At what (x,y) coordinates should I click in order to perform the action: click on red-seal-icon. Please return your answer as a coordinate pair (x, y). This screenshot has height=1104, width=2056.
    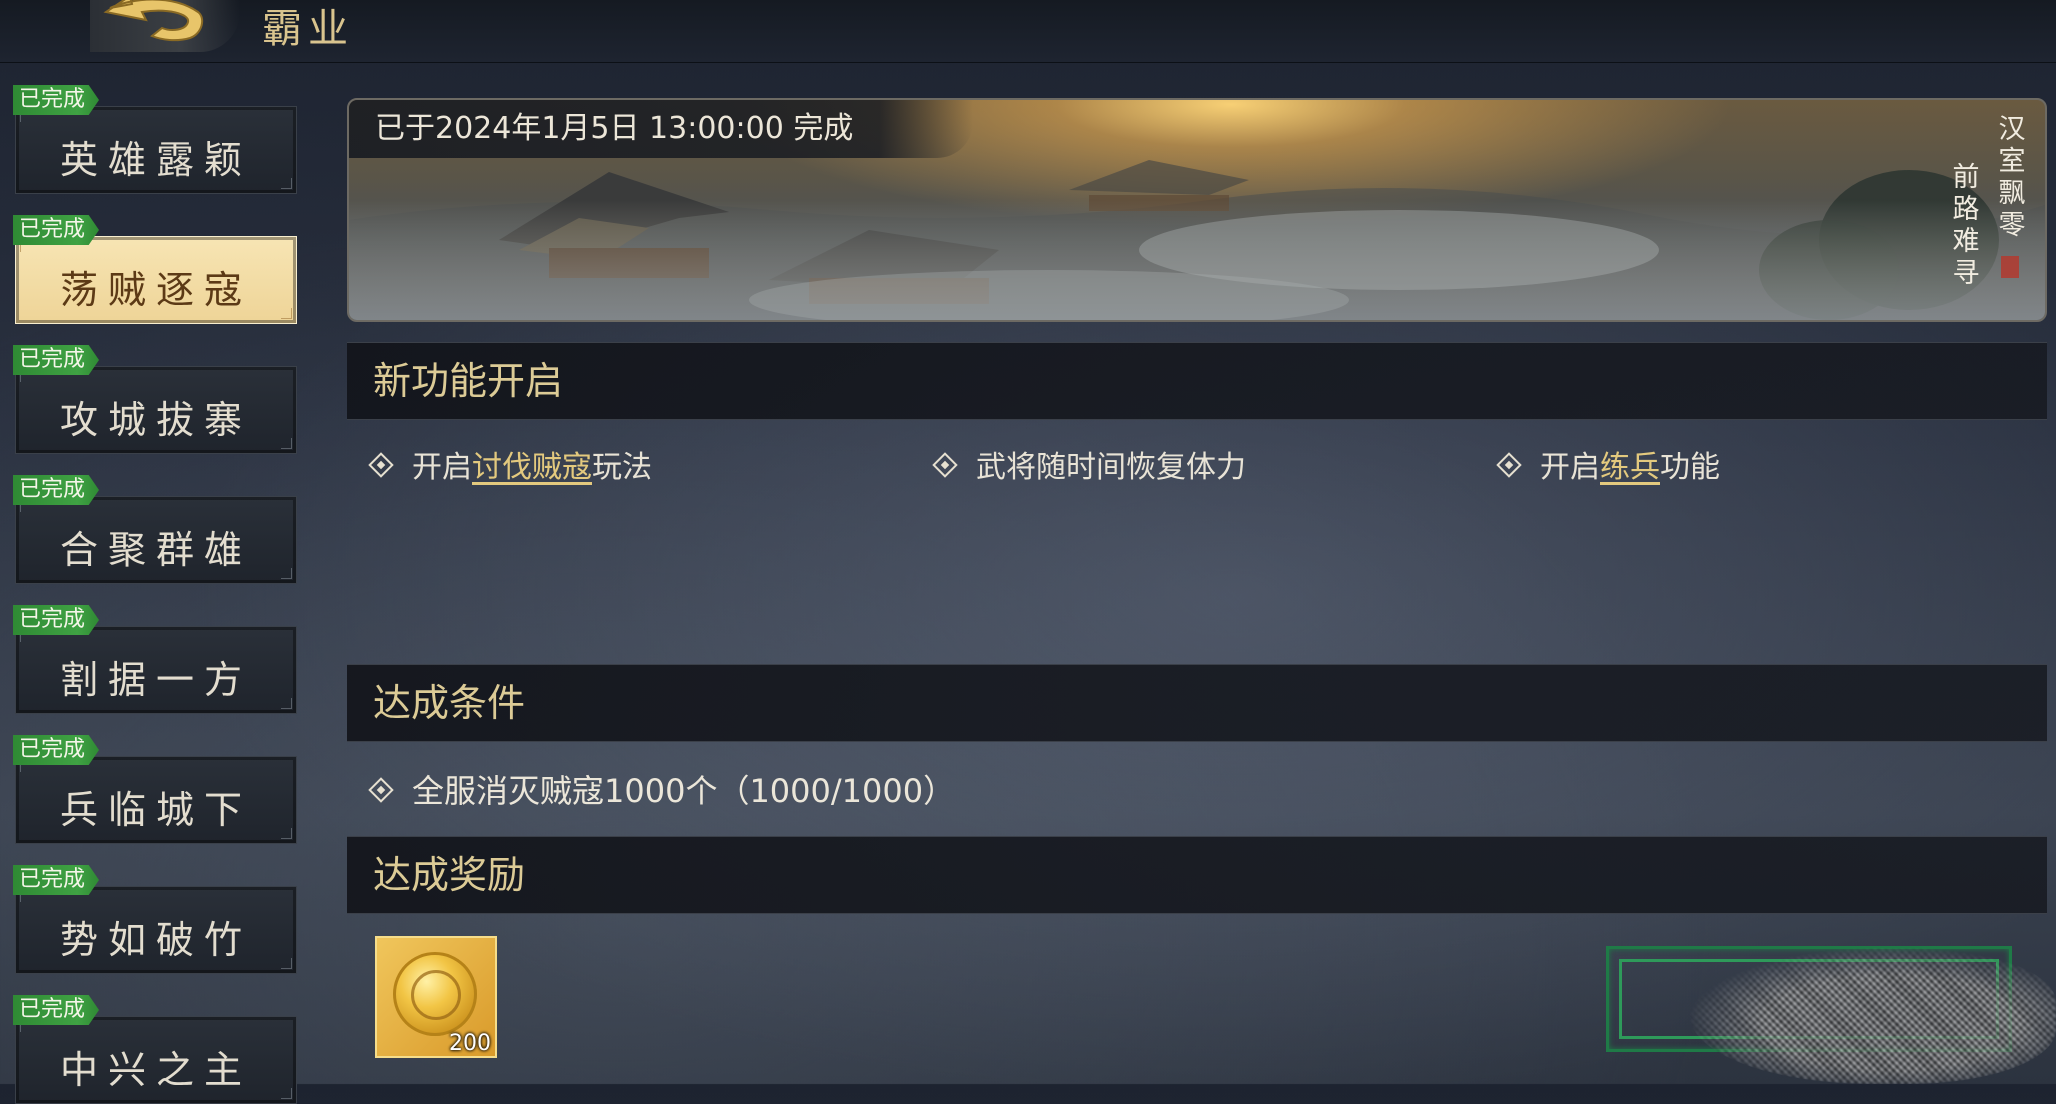
    Looking at the image, I should click on (2010, 267).